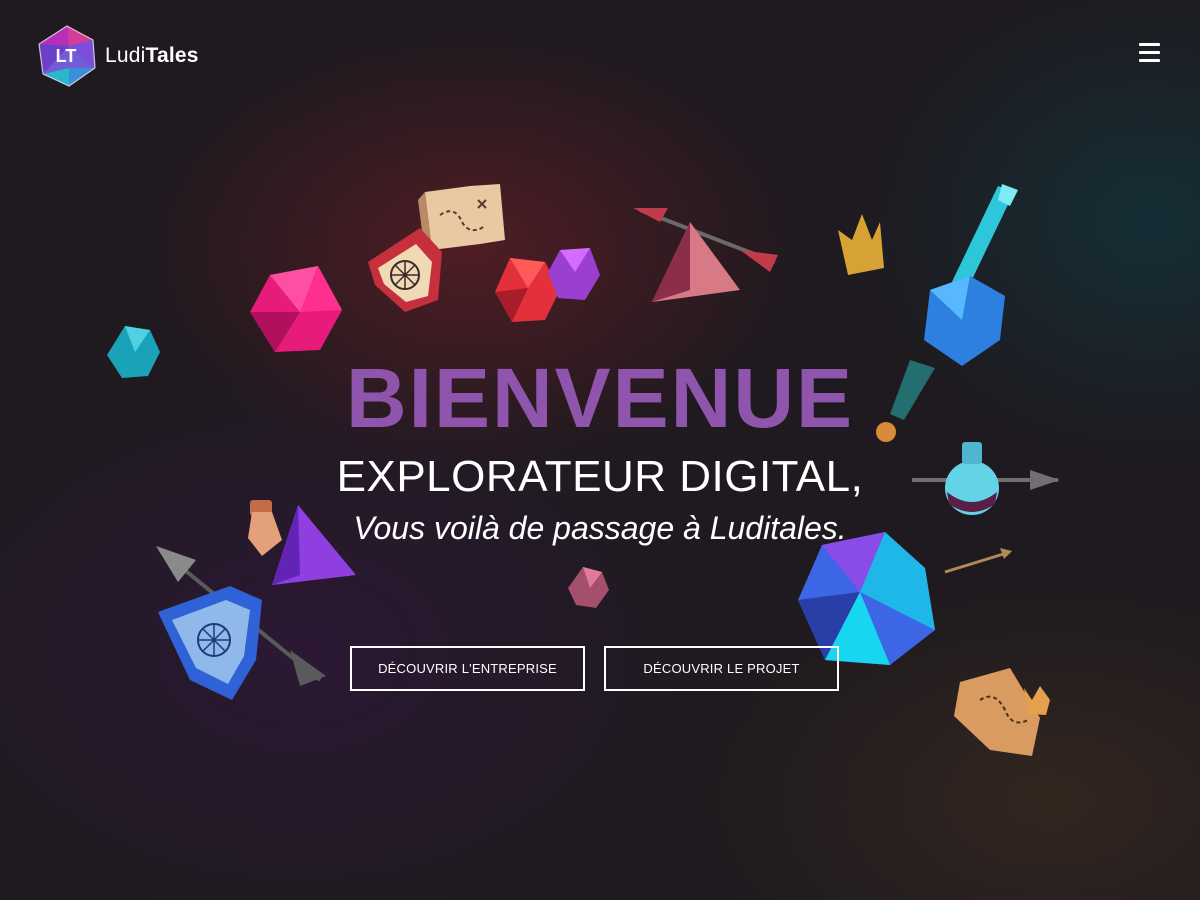 Image resolution: width=1200 pixels, height=900 pixels. Describe the element at coordinates (600, 476) in the screenshot. I see `hero-subtitle: EXPLORATEUR DIGITAL,` at that location.